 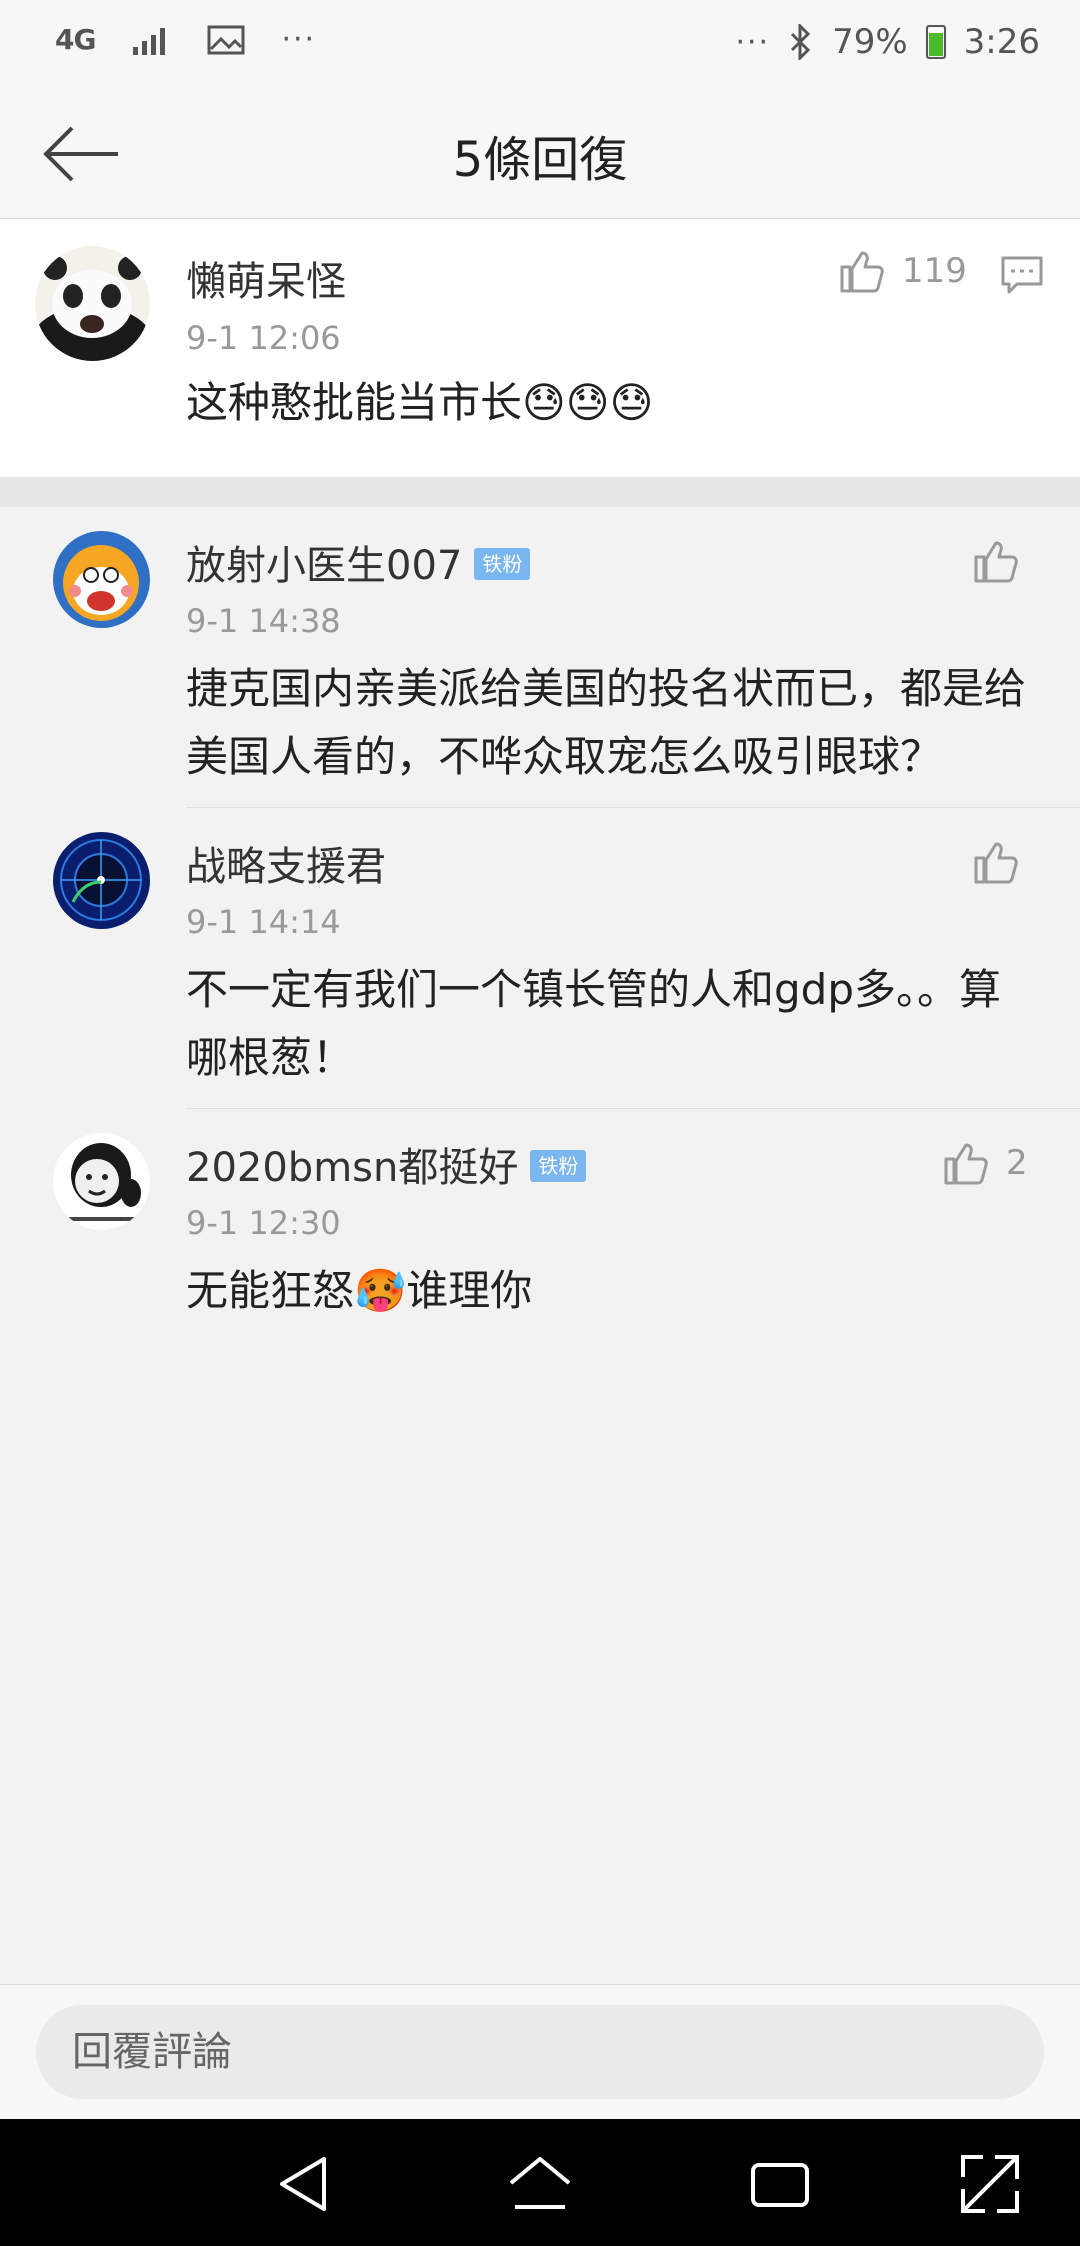 What do you see at coordinates (75, 39) in the screenshot?
I see `network-type: 4G` at bounding box center [75, 39].